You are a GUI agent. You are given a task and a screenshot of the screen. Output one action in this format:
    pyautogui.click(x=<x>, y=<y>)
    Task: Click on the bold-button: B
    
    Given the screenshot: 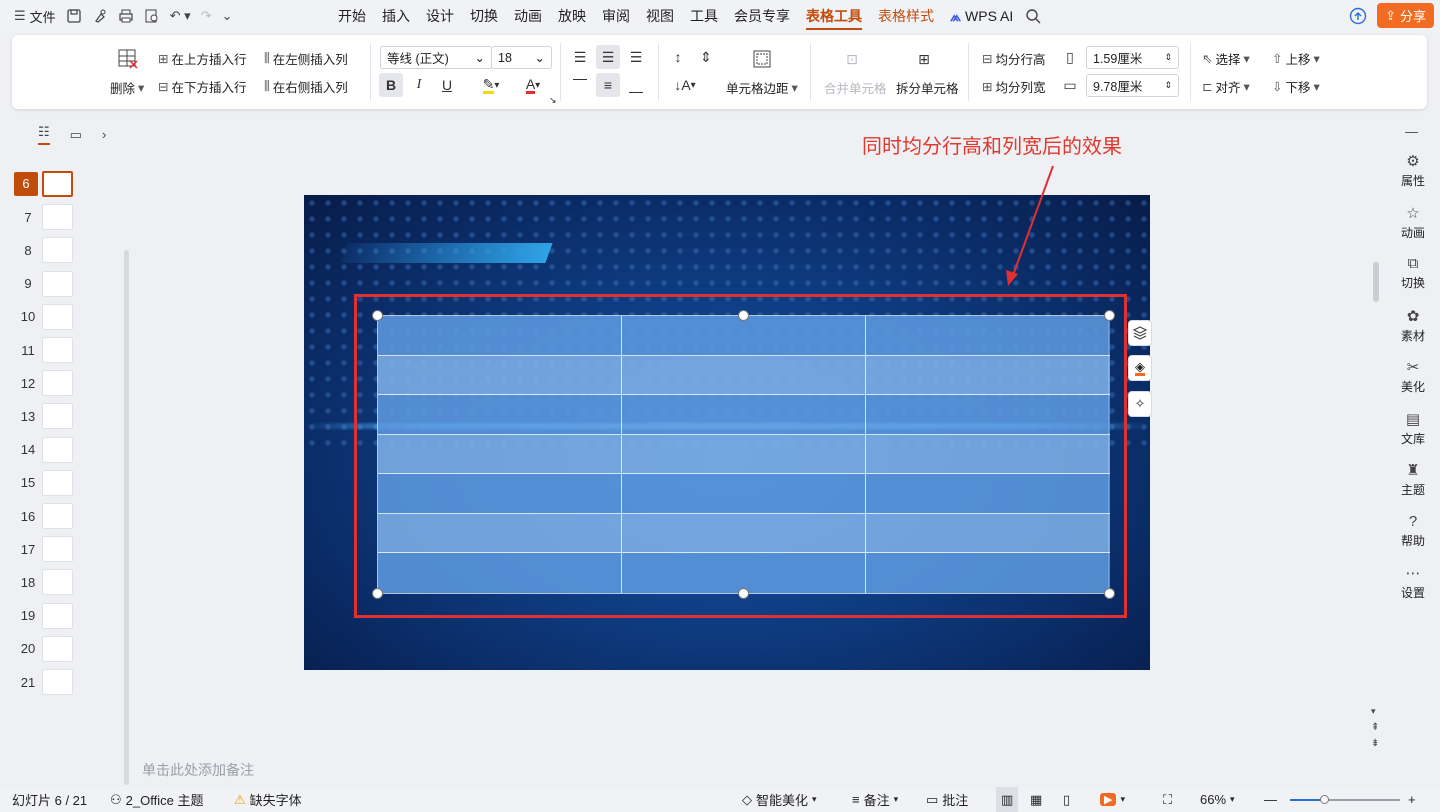 What is the action you would take?
    pyautogui.click(x=391, y=85)
    